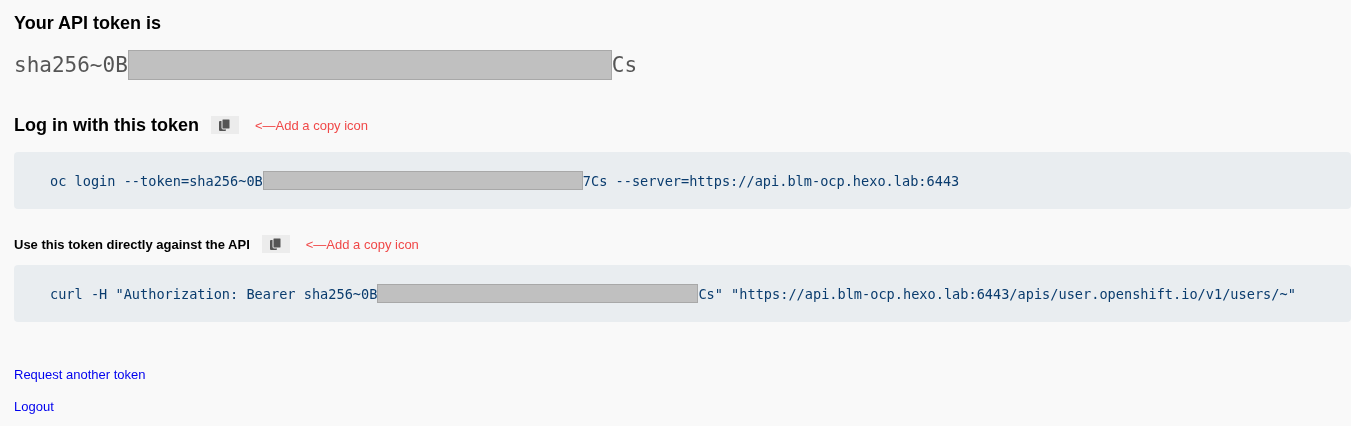  Describe the element at coordinates (80, 374) in the screenshot. I see `text-link: Request another token` at that location.